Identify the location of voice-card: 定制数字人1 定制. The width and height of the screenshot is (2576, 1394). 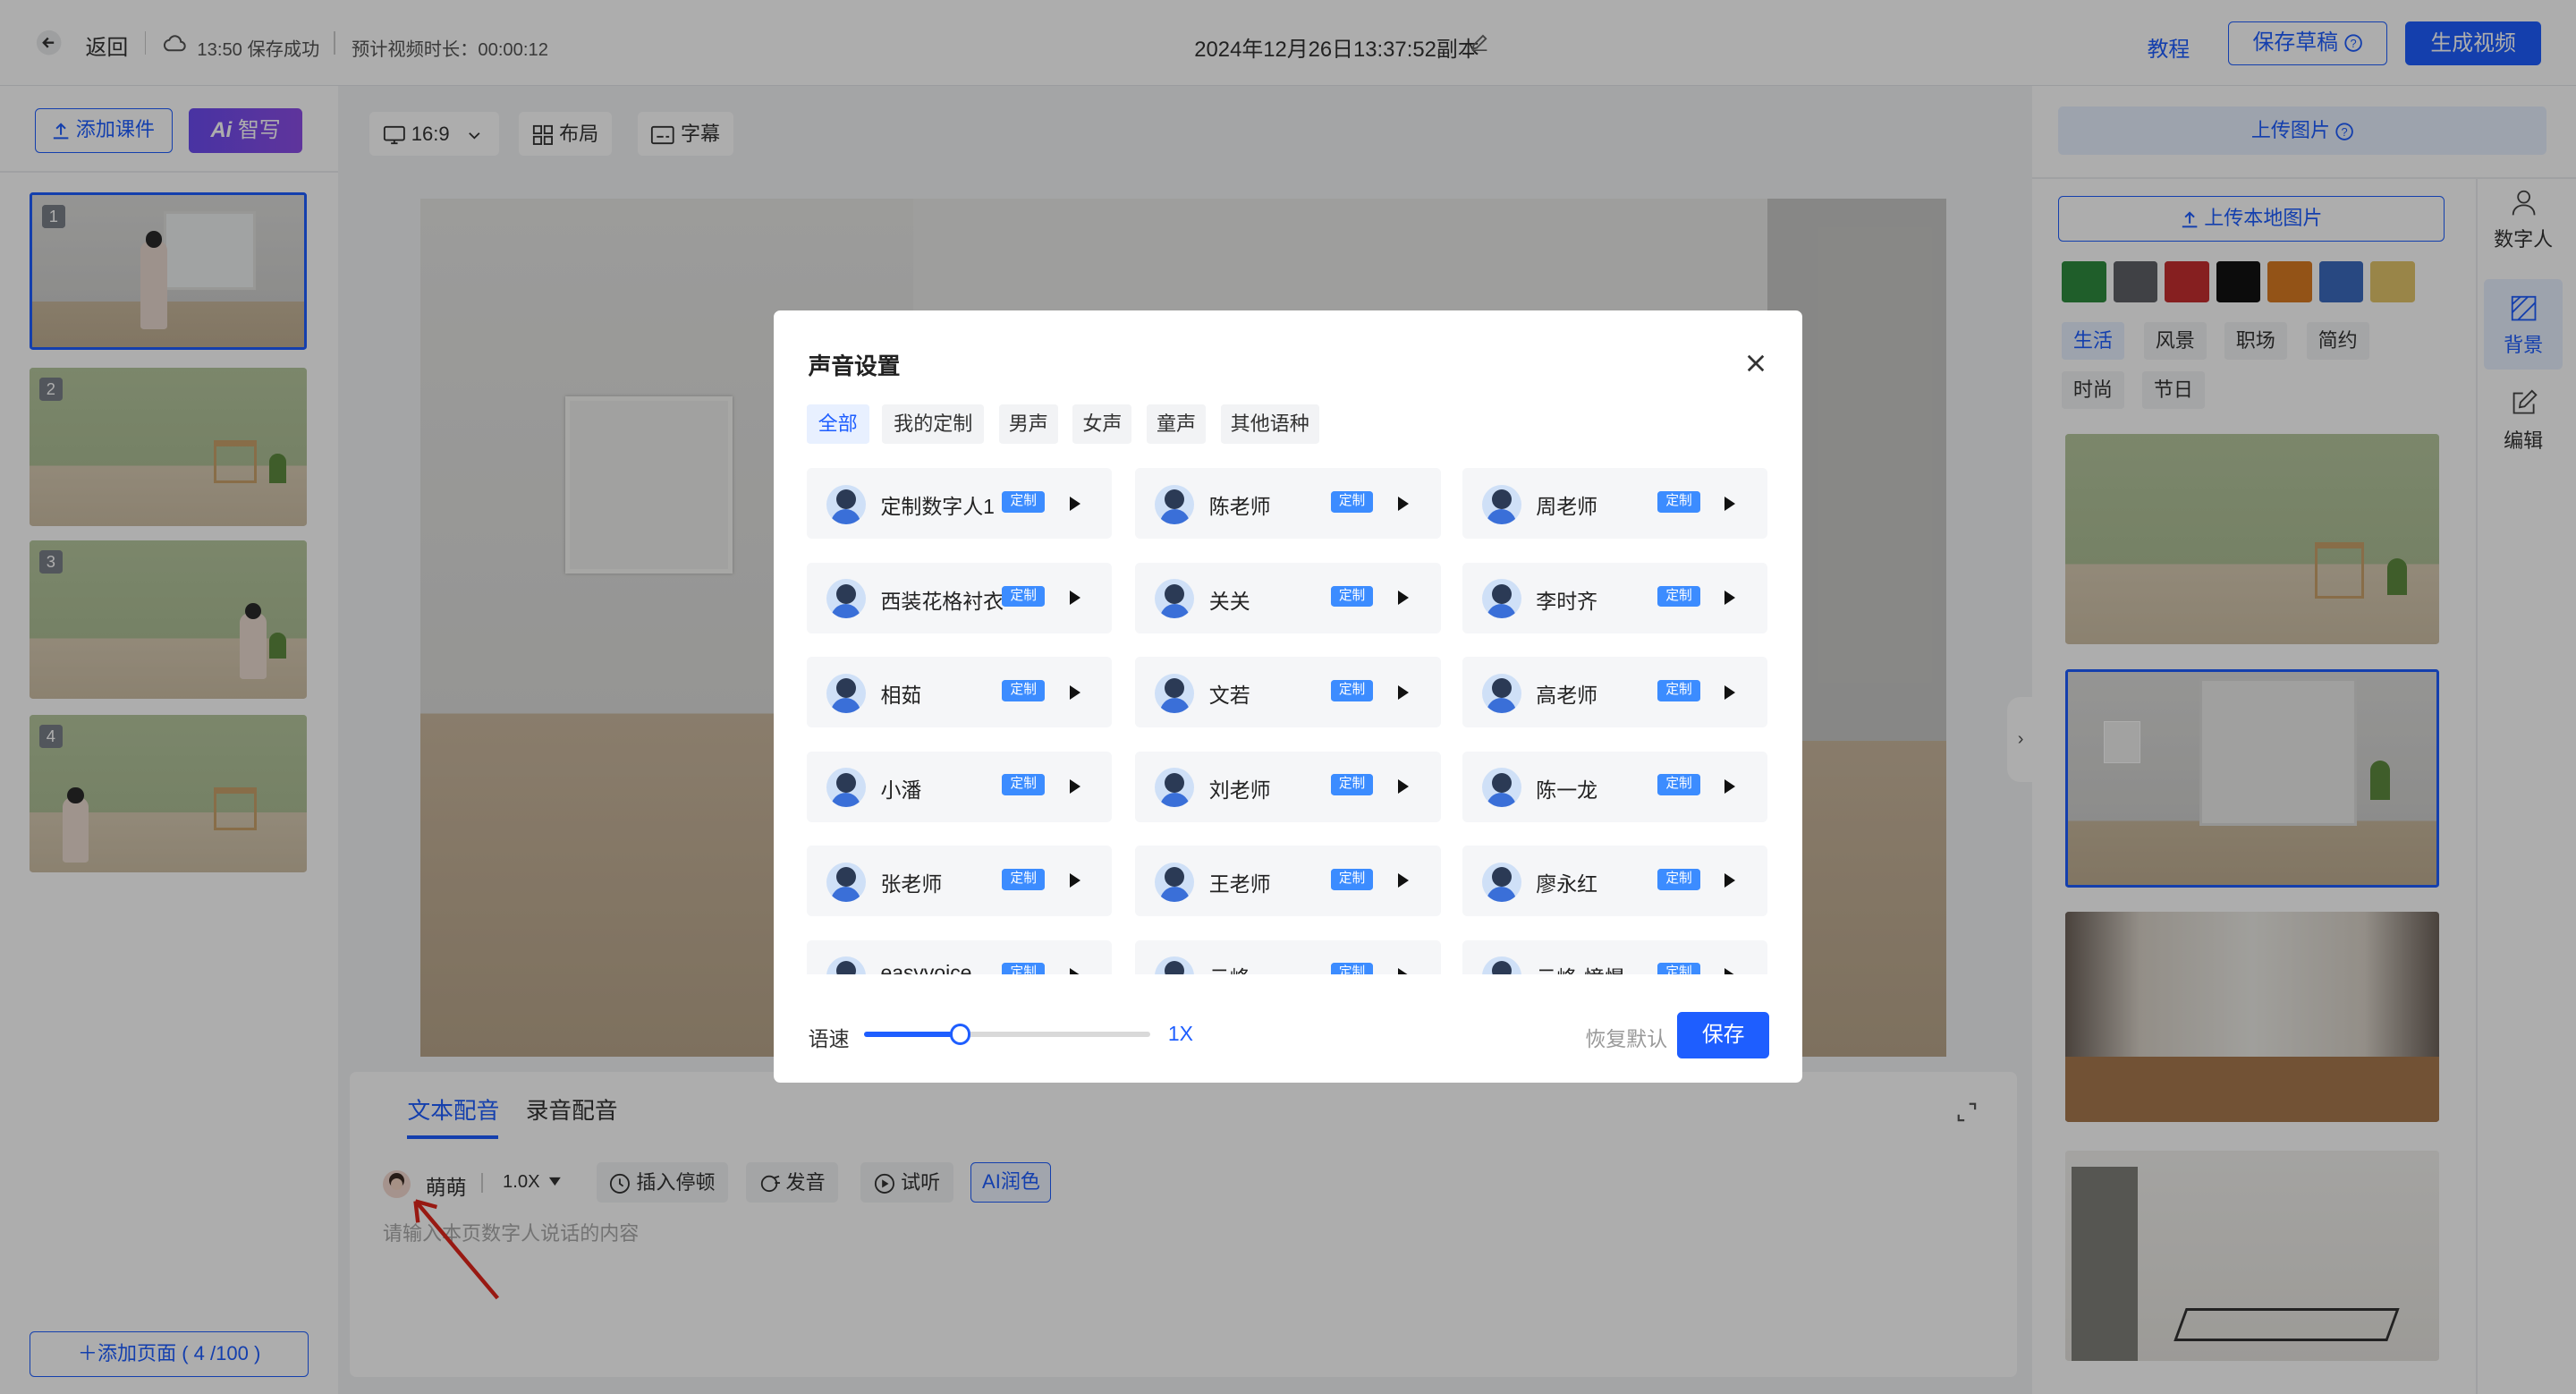
(959, 504).